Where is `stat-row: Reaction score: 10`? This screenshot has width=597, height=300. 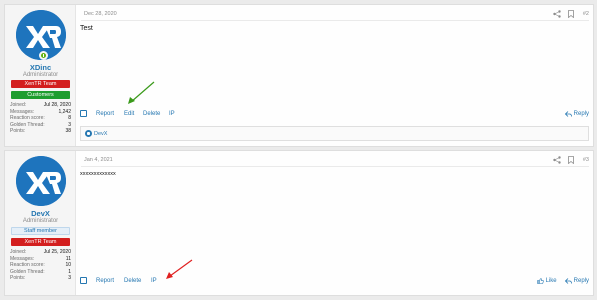 stat-row: Reaction score: 10 is located at coordinates (40, 265).